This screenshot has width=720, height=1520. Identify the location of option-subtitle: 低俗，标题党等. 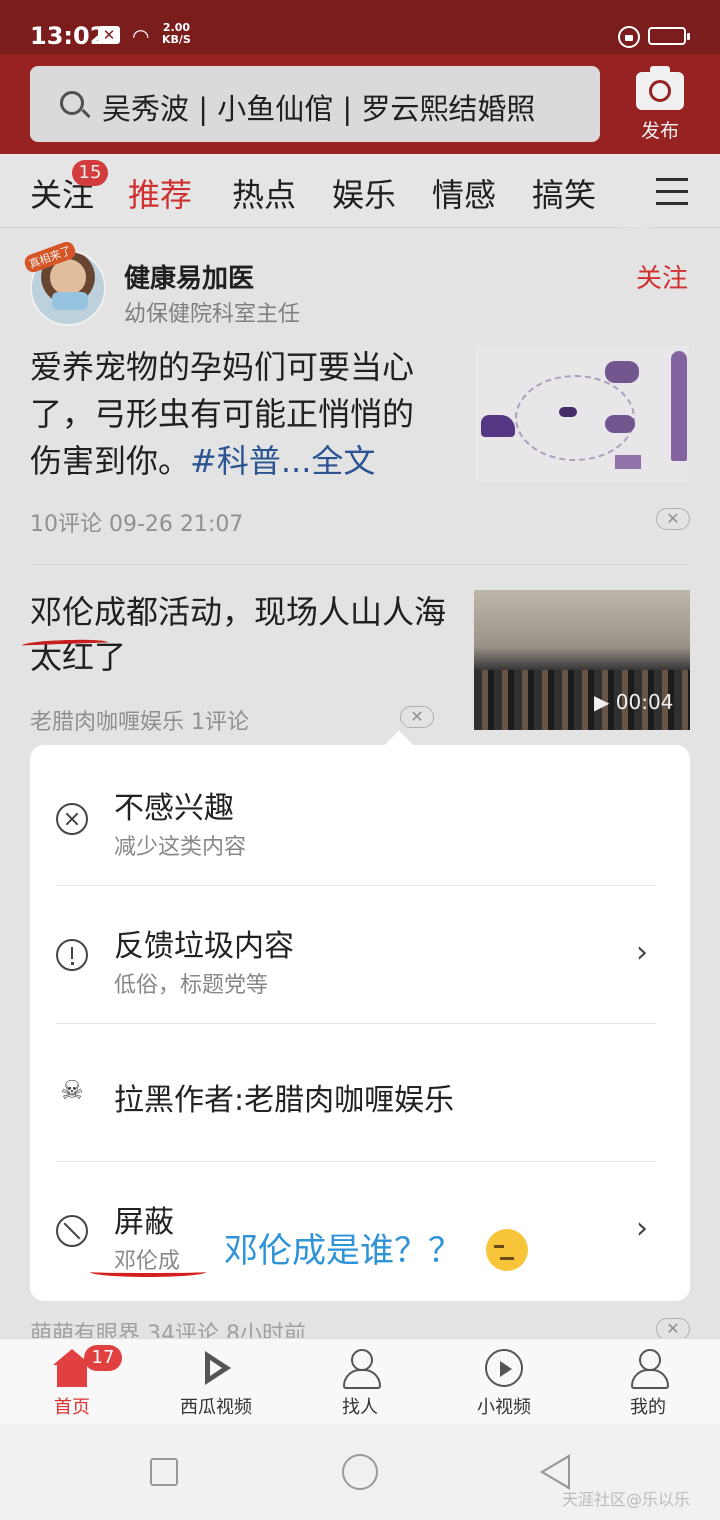
(191, 985).